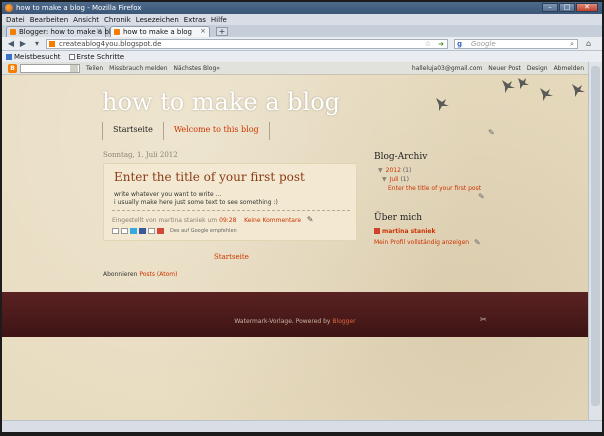  I want to click on tab-label: how to make a blog, so click(157, 32).